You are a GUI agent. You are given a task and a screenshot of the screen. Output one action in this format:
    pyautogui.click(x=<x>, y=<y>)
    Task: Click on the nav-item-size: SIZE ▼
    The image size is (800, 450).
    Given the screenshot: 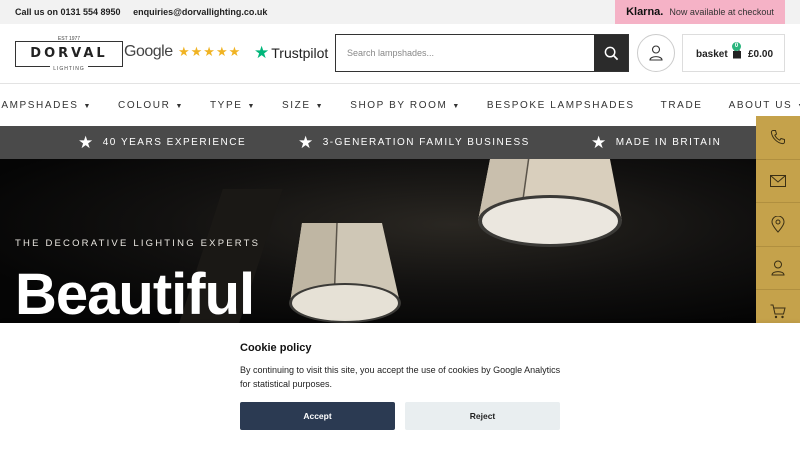 What is the action you would take?
    pyautogui.click(x=303, y=105)
    